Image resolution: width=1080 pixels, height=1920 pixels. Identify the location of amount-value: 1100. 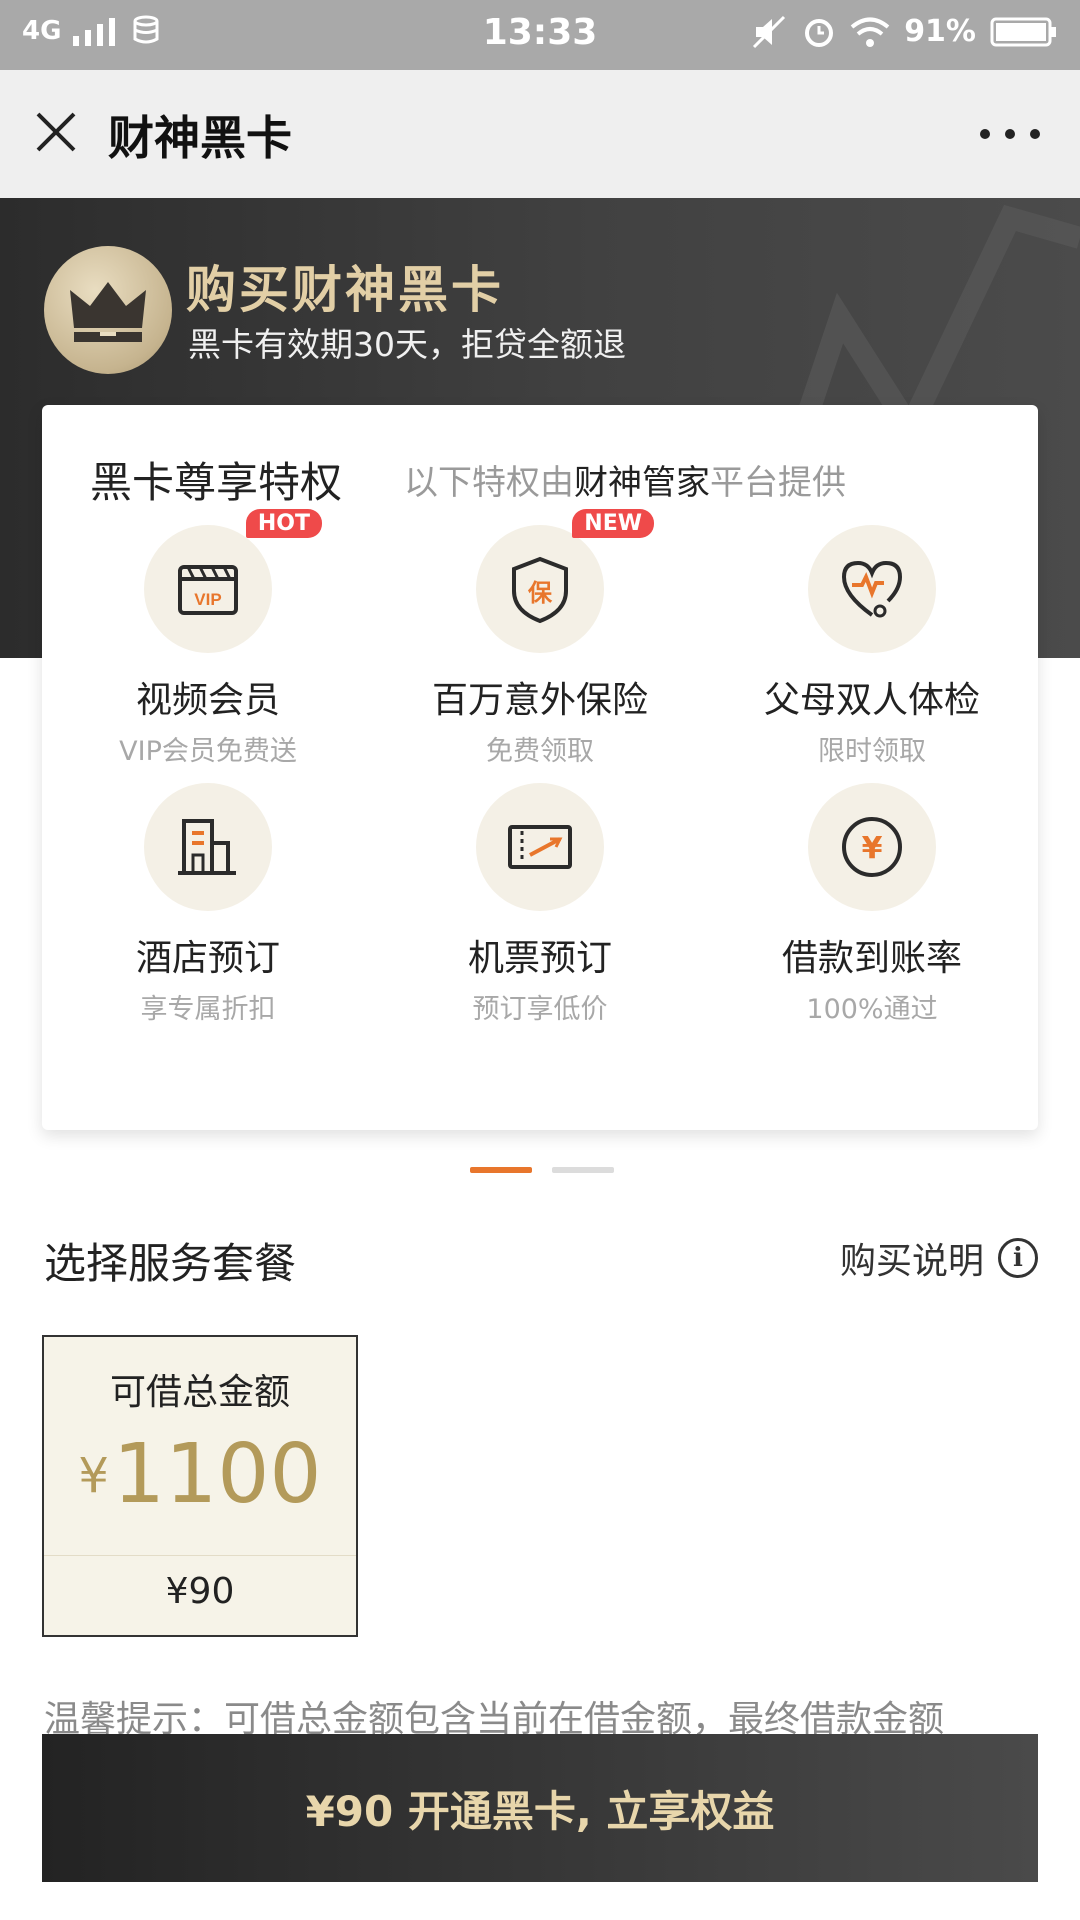
(217, 1474).